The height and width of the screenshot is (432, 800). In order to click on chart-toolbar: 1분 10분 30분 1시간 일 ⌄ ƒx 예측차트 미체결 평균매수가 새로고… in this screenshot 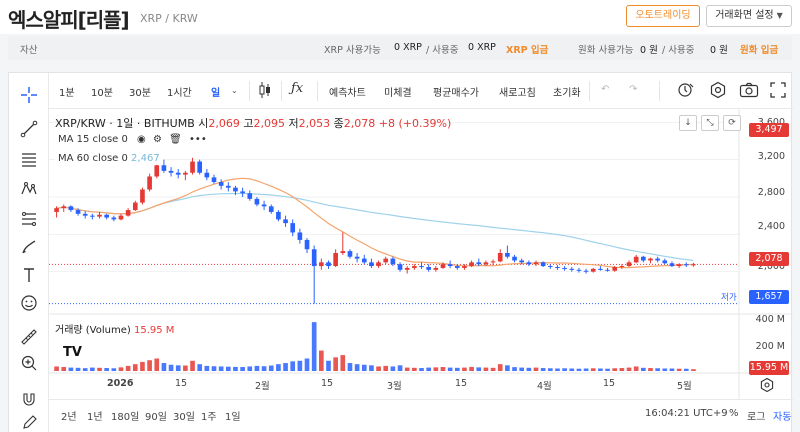, I will do `click(421, 91)`.